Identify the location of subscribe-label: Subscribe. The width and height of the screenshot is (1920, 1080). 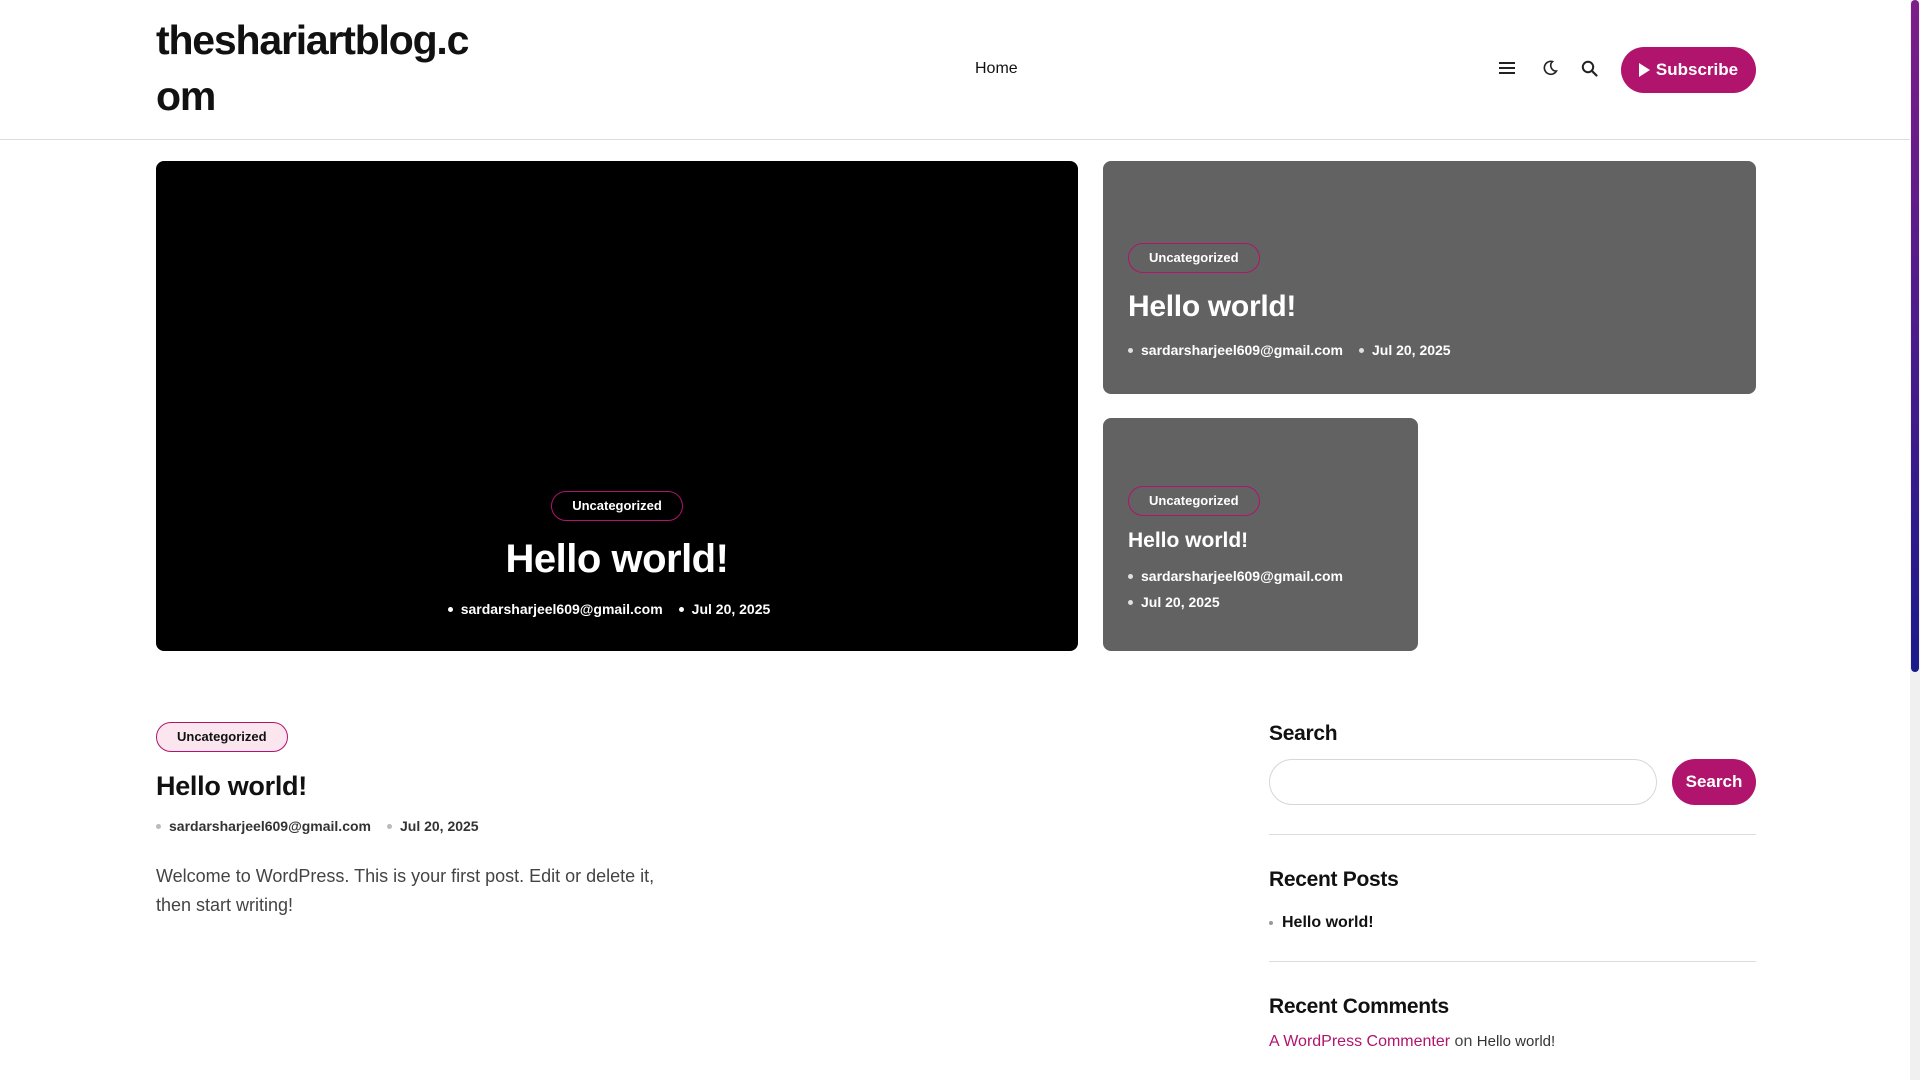
(1697, 69).